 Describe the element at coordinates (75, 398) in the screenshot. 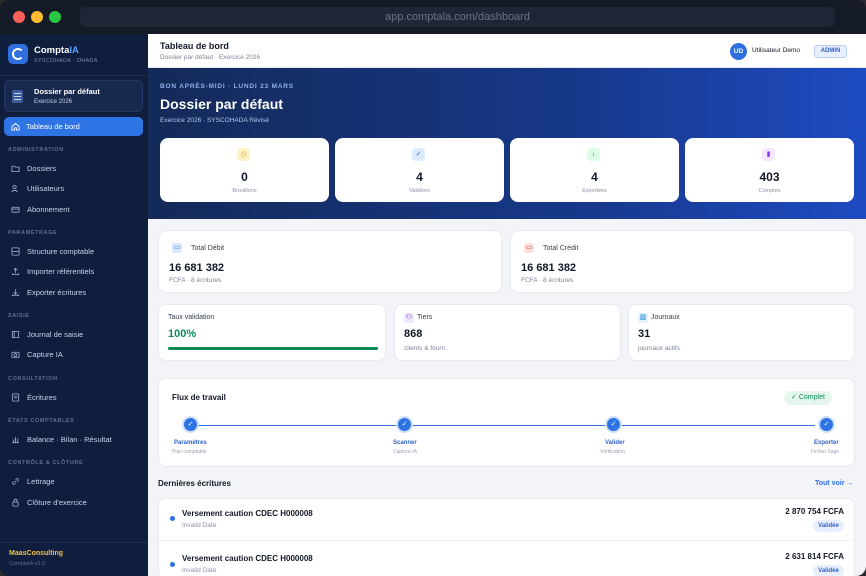

I see `sidebar-item-ecritures: Écritures` at that location.